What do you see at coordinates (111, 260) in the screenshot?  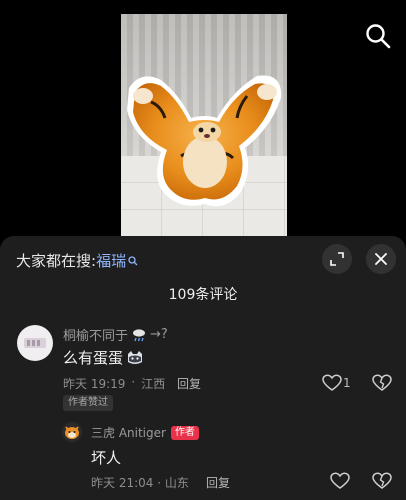 I see `trending-keyword: 福瑞` at bounding box center [111, 260].